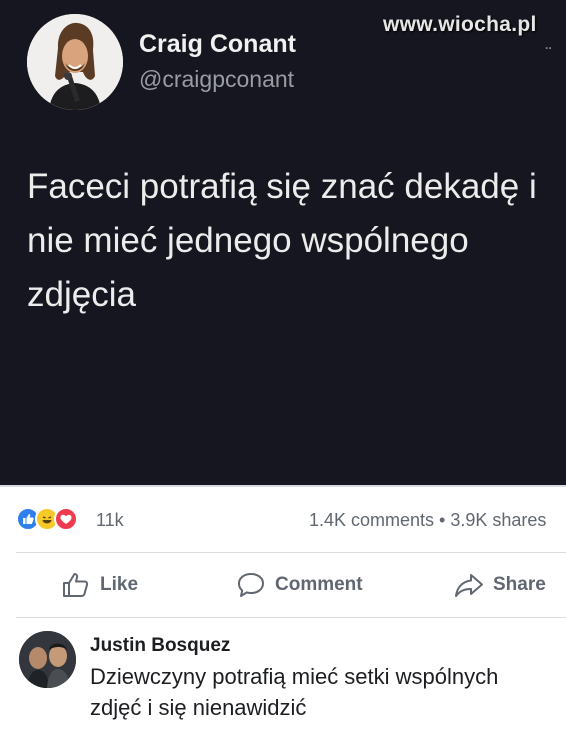 Image resolution: width=566 pixels, height=740 pixels. I want to click on comment-bubble-icon, so click(251, 585).